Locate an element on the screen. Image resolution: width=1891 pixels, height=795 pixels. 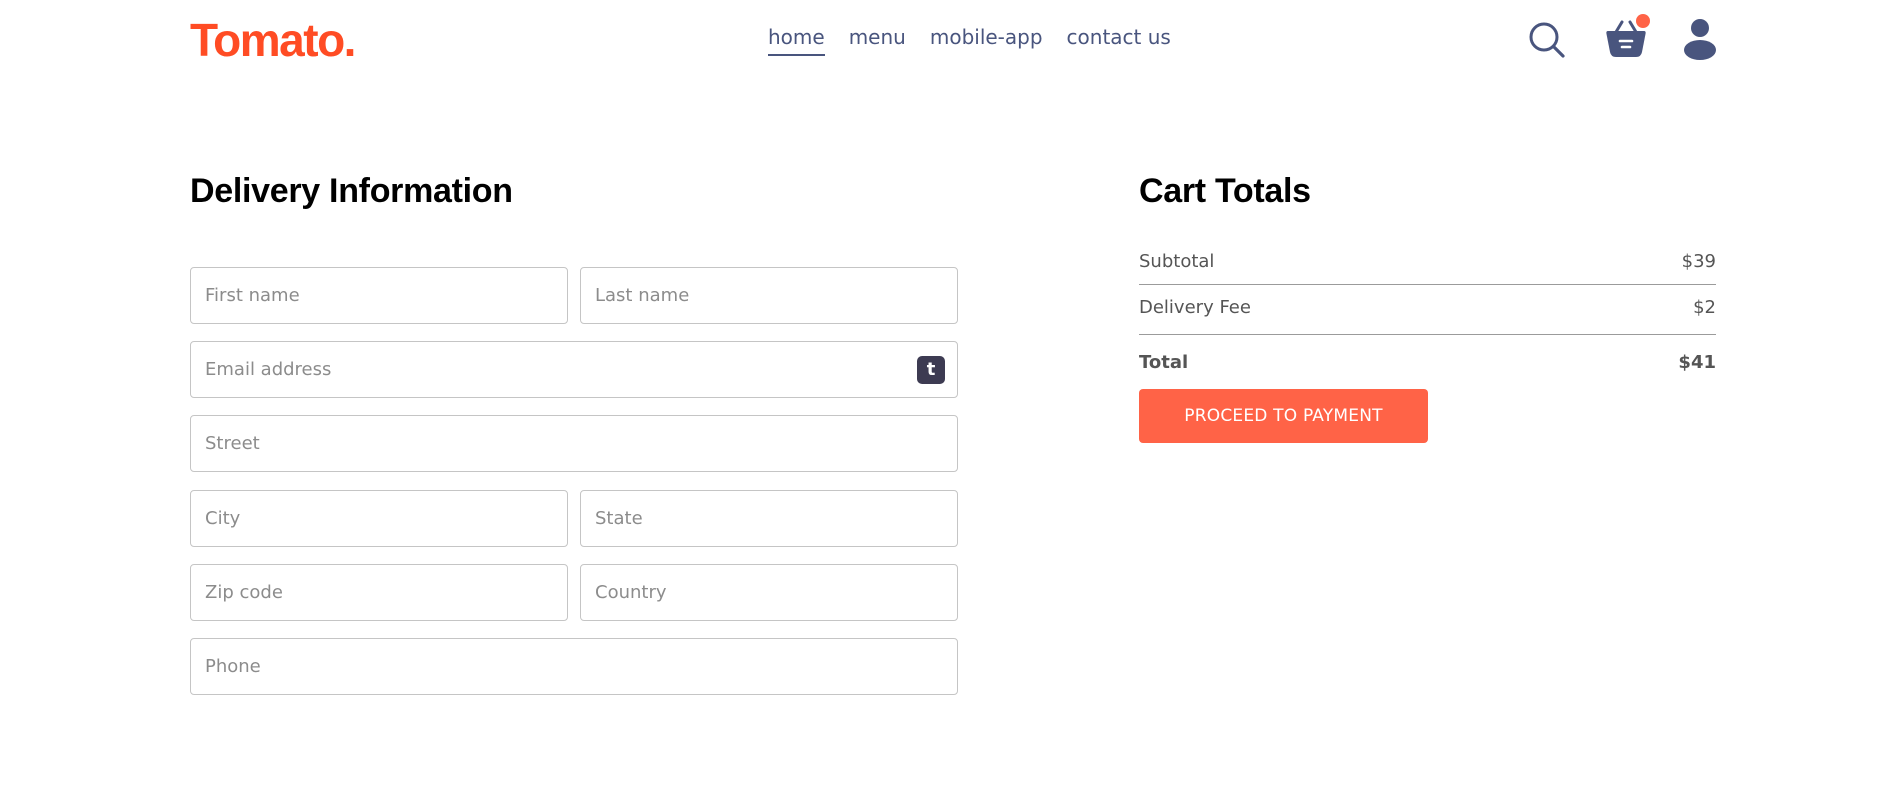
nav-item-home: home is located at coordinates (796, 39).